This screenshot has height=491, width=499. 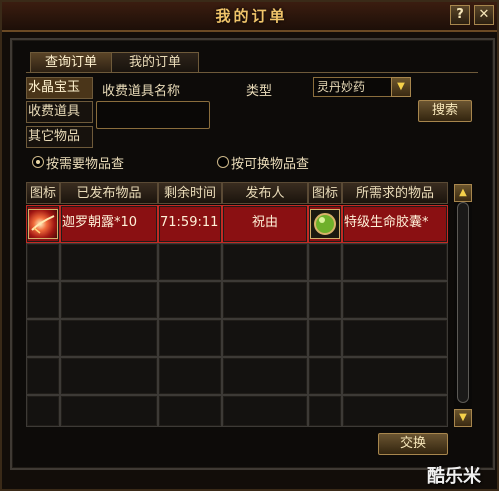 I want to click on type-label: 类型, so click(x=259, y=91).